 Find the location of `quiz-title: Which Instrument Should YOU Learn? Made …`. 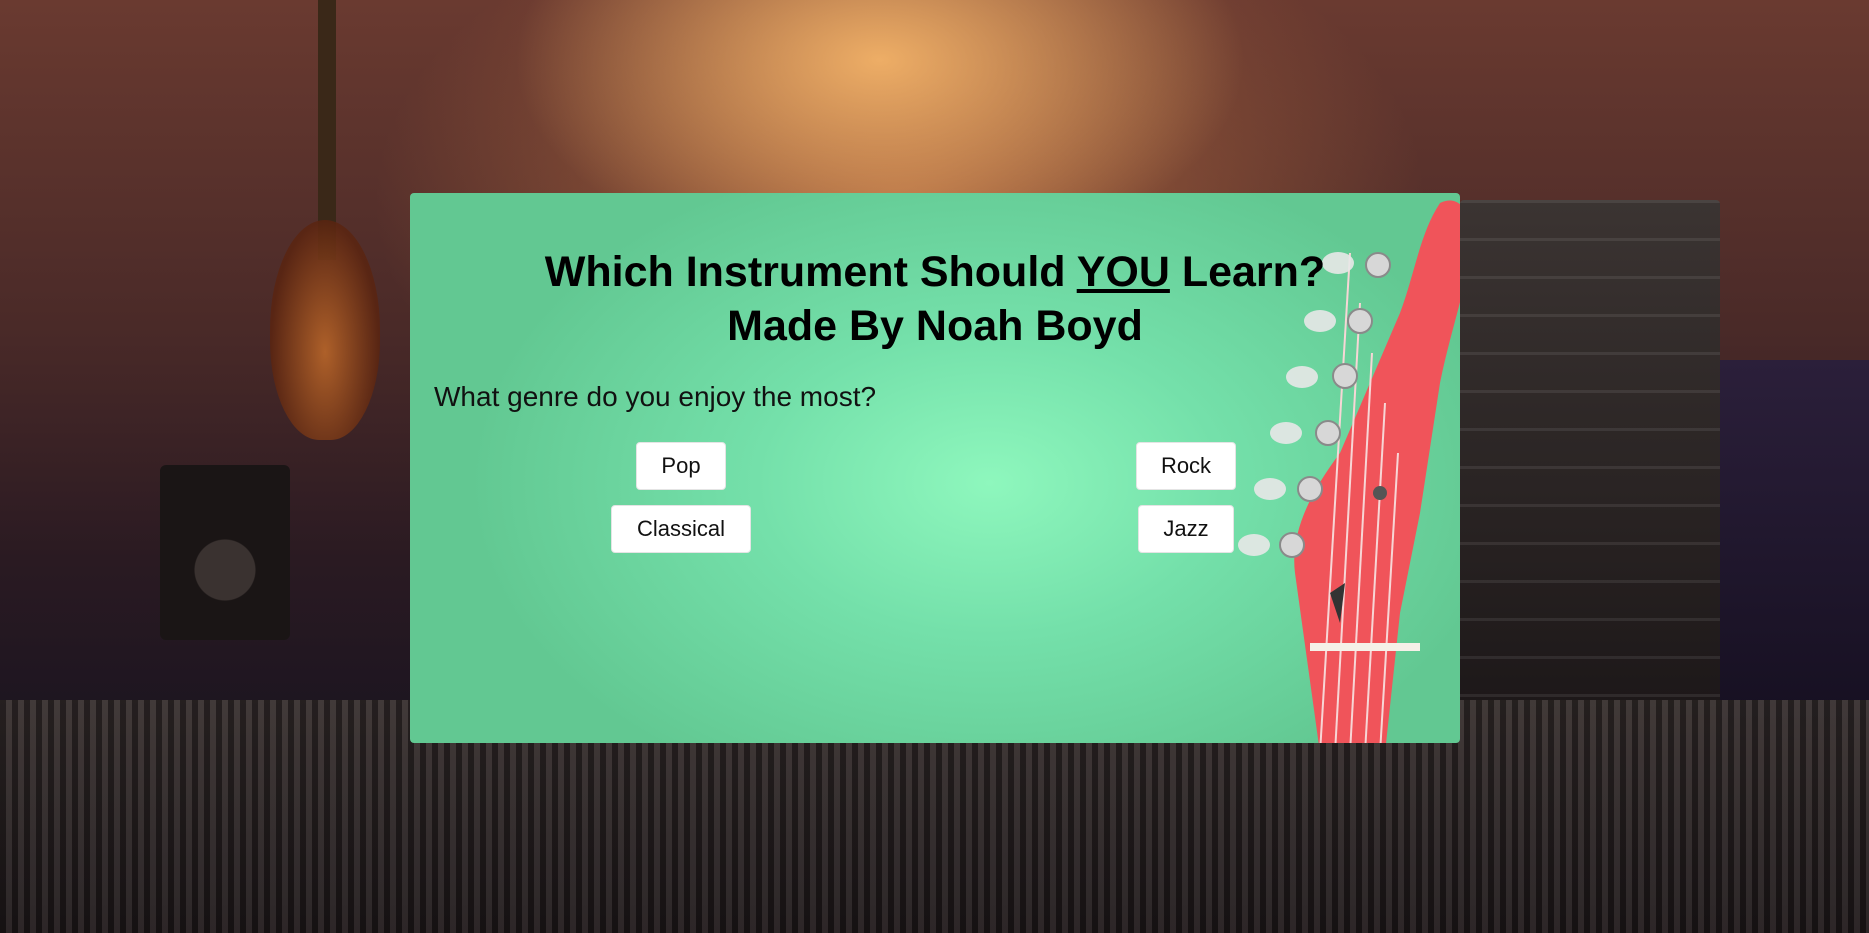

quiz-title: Which Instrument Should YOU Learn? Made … is located at coordinates (935, 299).